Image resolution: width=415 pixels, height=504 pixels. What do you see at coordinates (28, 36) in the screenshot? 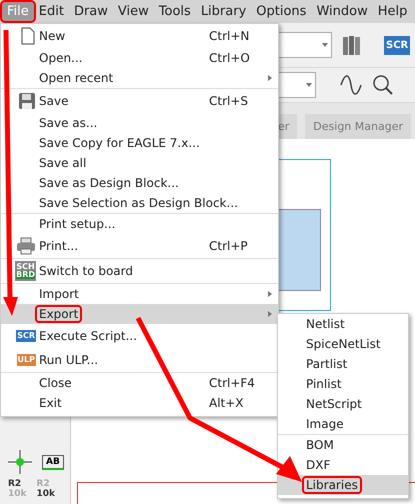
I see `new-file-icon` at bounding box center [28, 36].